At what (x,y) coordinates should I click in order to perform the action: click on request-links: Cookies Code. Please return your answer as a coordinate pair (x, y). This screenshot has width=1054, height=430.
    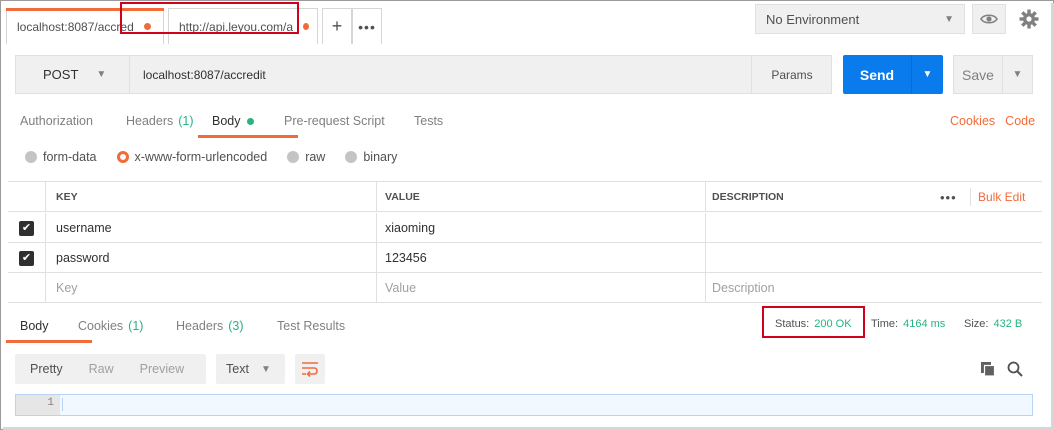
    Looking at the image, I should click on (992, 121).